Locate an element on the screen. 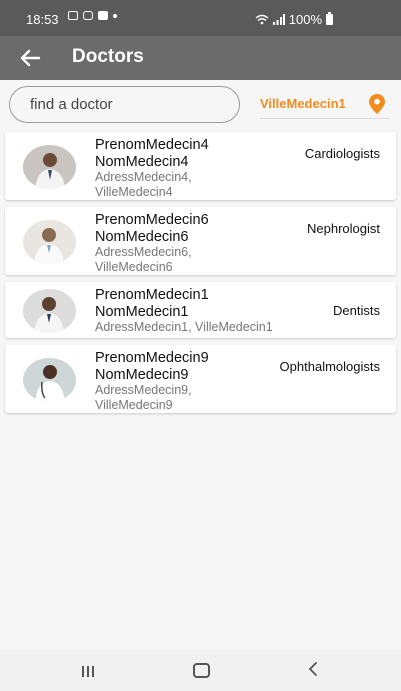 The width and height of the screenshot is (401, 691). doctor-address: AdressMedecin9, VilleMedecin9 is located at coordinates (143, 397).